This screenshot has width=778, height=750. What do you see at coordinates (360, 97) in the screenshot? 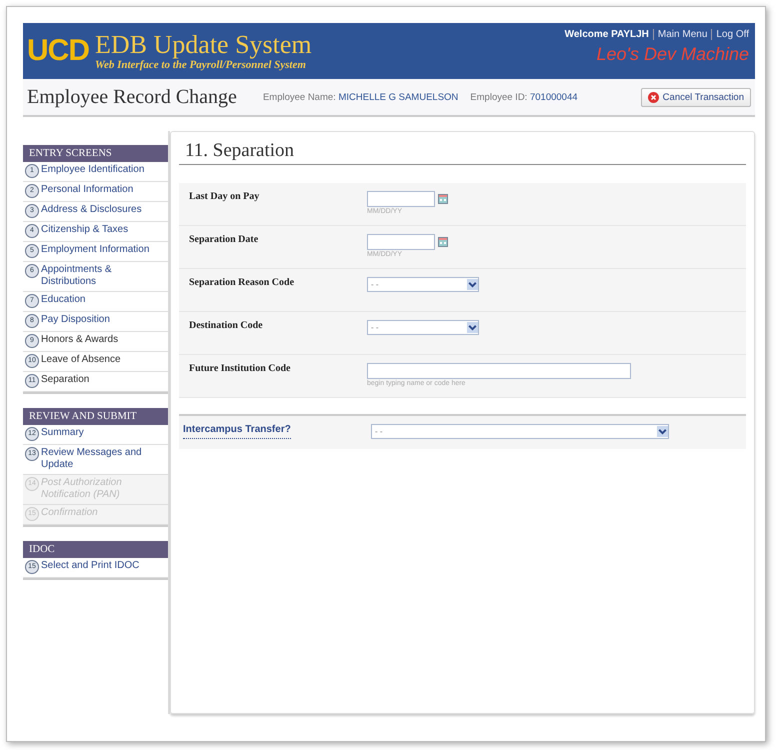
I see `employee-name: Employee Name: MICHELLE G SAMUELSON` at bounding box center [360, 97].